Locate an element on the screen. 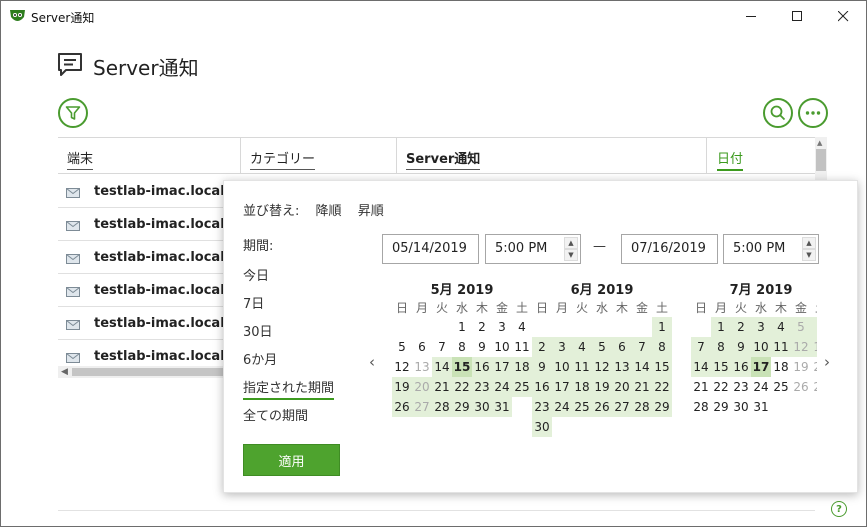  close-button is located at coordinates (843, 16).